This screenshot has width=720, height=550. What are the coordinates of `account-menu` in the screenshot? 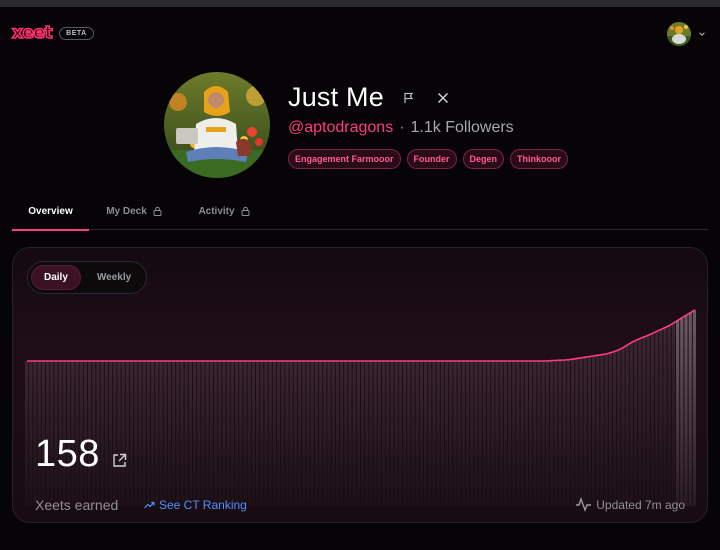 It's located at (686, 34).